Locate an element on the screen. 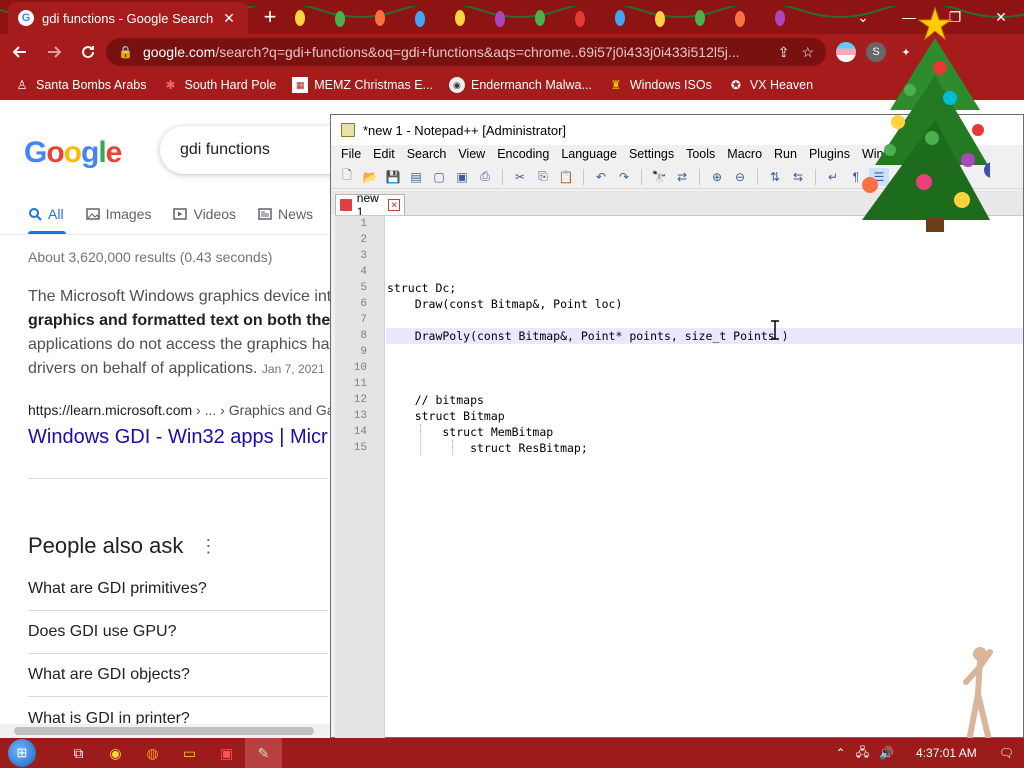  document-tab: new 1 ✕ is located at coordinates (370, 205).